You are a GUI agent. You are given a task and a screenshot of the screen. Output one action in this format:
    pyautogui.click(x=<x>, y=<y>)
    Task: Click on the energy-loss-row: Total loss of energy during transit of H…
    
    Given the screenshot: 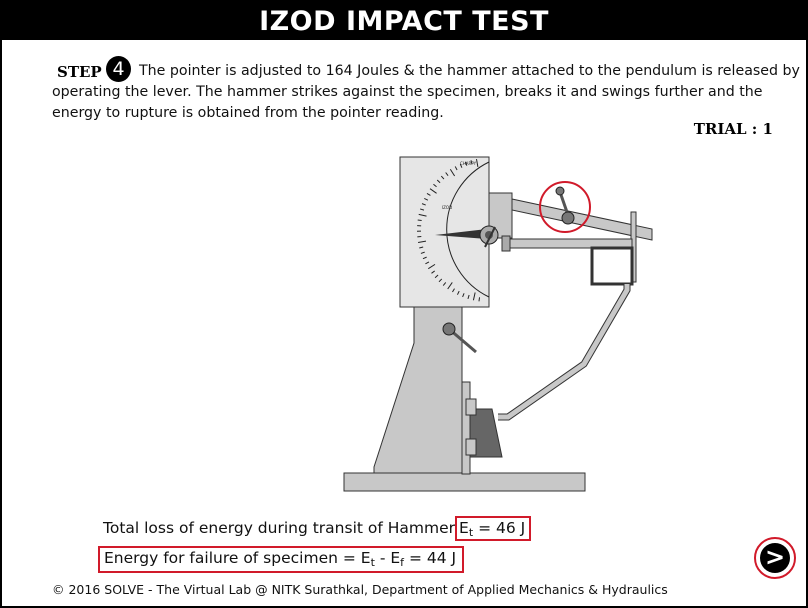 What is the action you would take?
    pyautogui.click(x=317, y=528)
    